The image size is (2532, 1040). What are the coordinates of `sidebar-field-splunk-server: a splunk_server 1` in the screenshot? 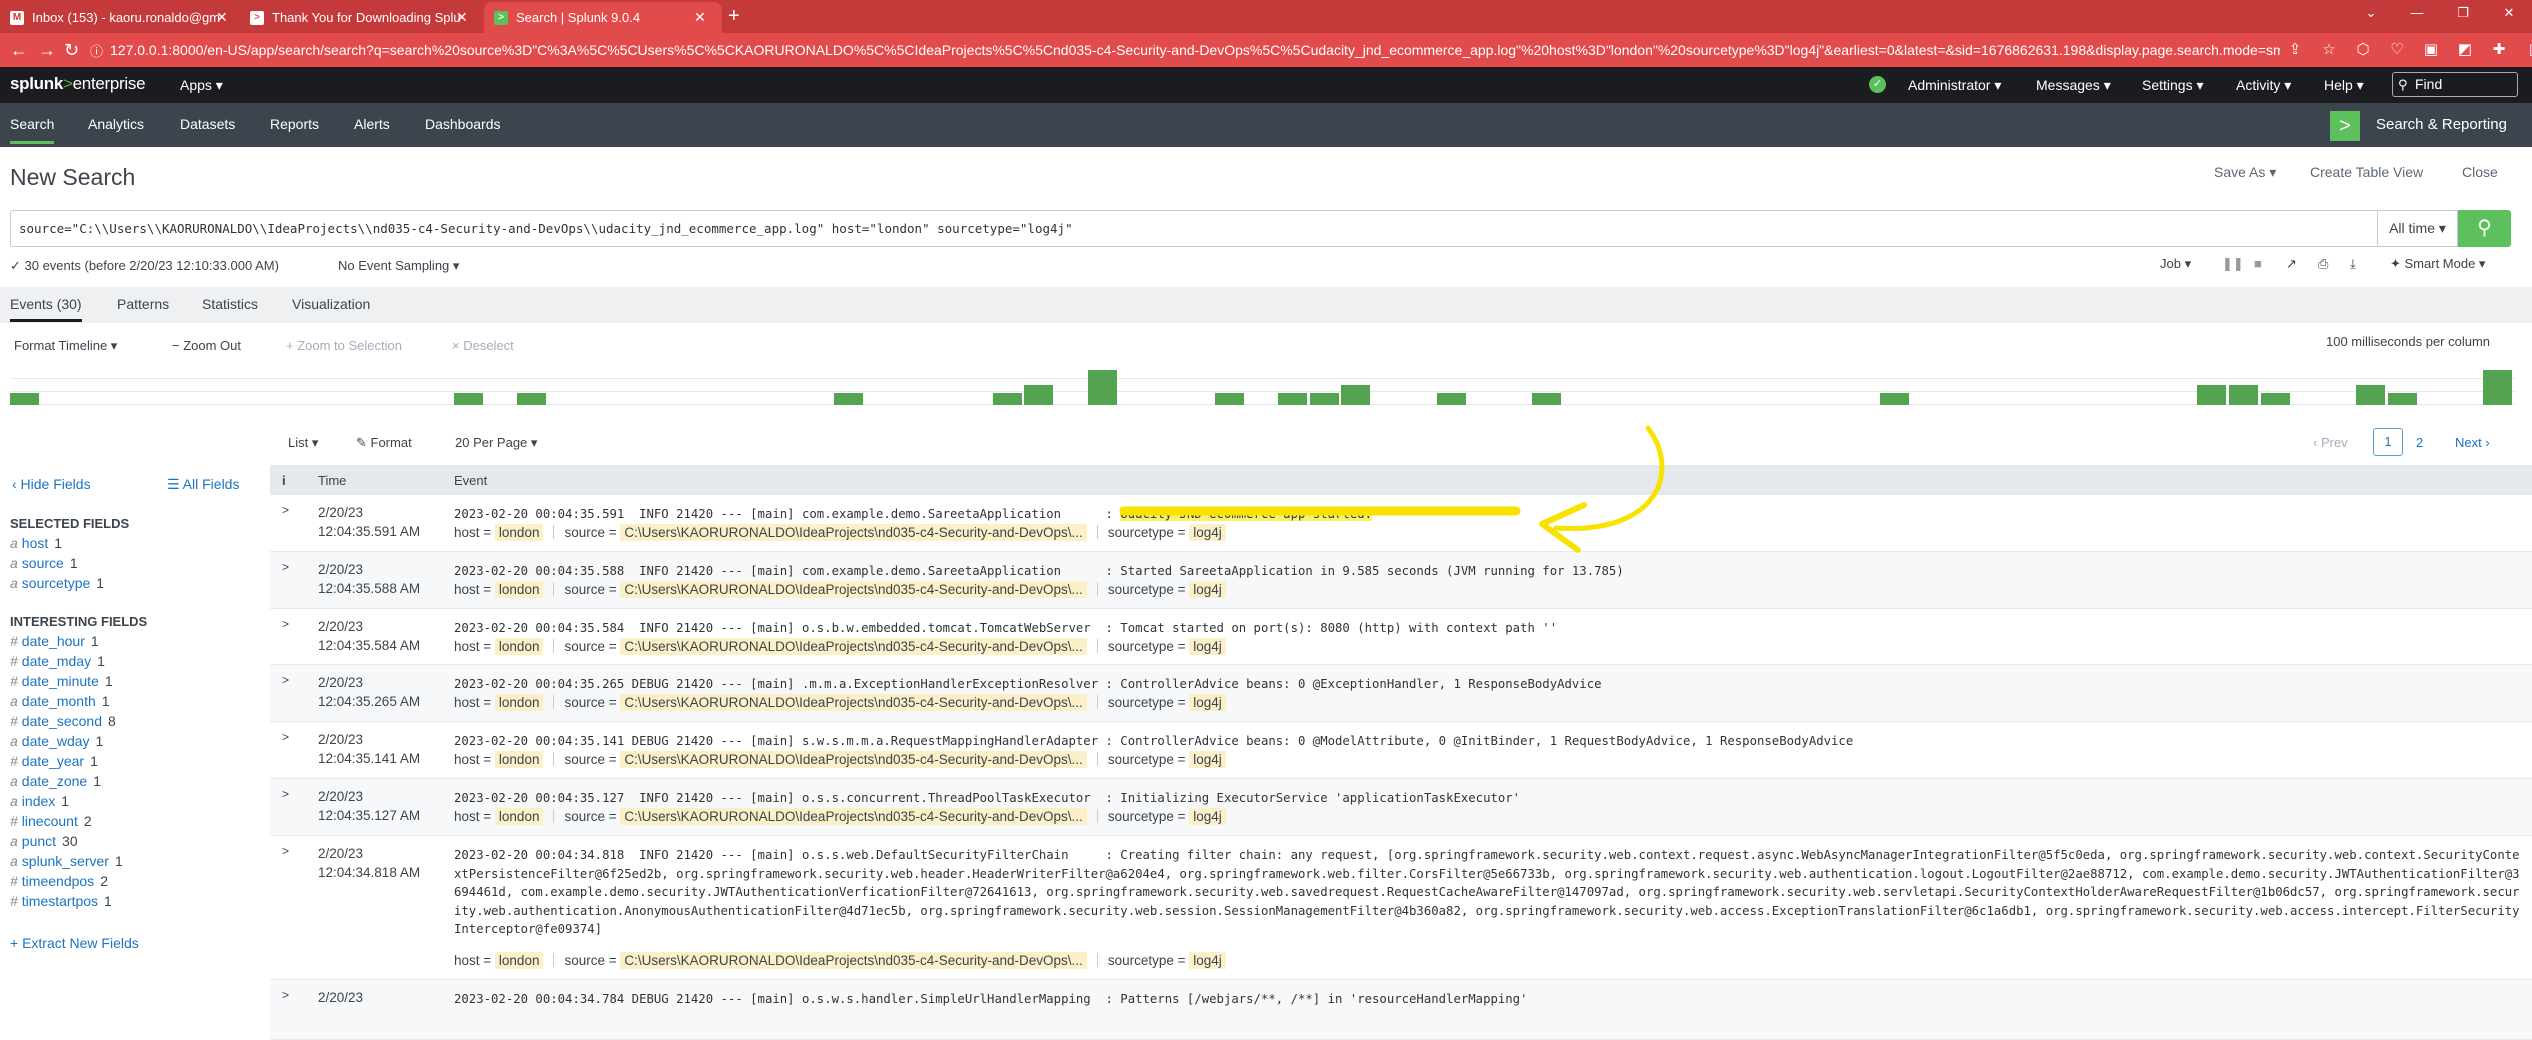 It's located at (66, 861).